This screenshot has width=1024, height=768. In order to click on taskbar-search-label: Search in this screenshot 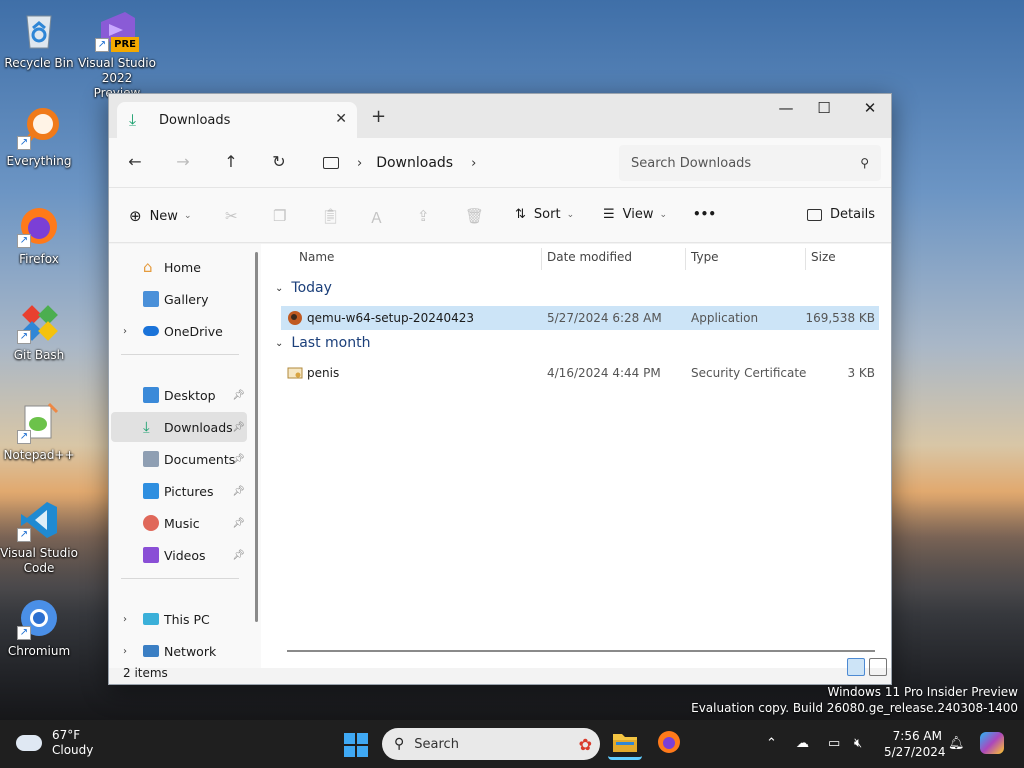, I will do `click(436, 744)`.